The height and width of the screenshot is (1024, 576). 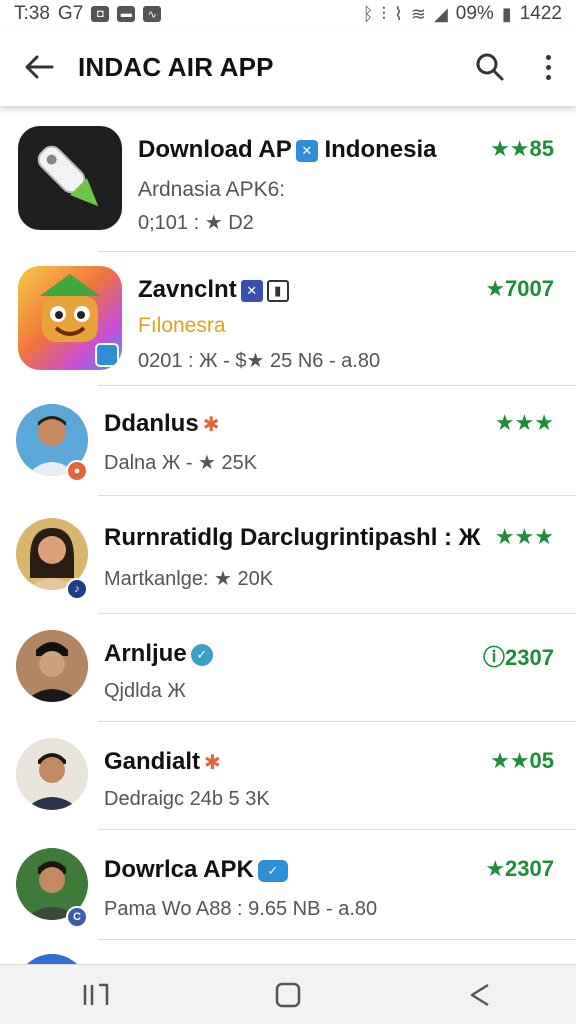 What do you see at coordinates (522, 760) in the screenshot?
I see `person-rating: ★★05` at bounding box center [522, 760].